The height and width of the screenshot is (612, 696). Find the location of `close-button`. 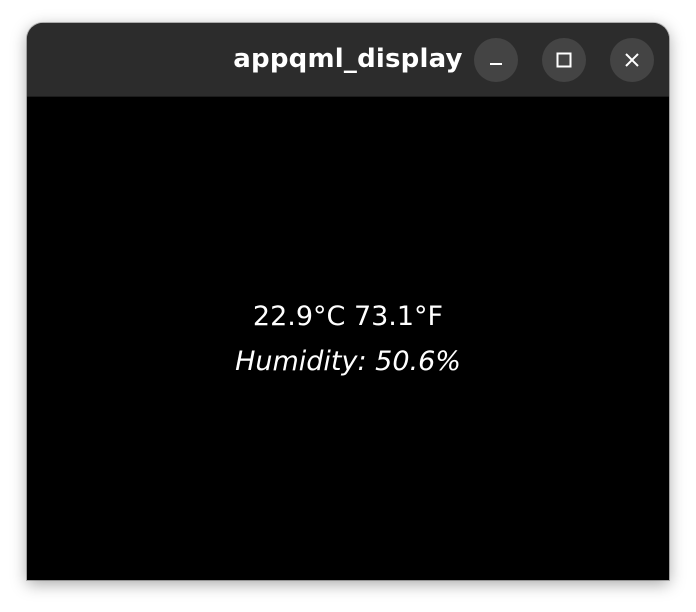

close-button is located at coordinates (632, 60).